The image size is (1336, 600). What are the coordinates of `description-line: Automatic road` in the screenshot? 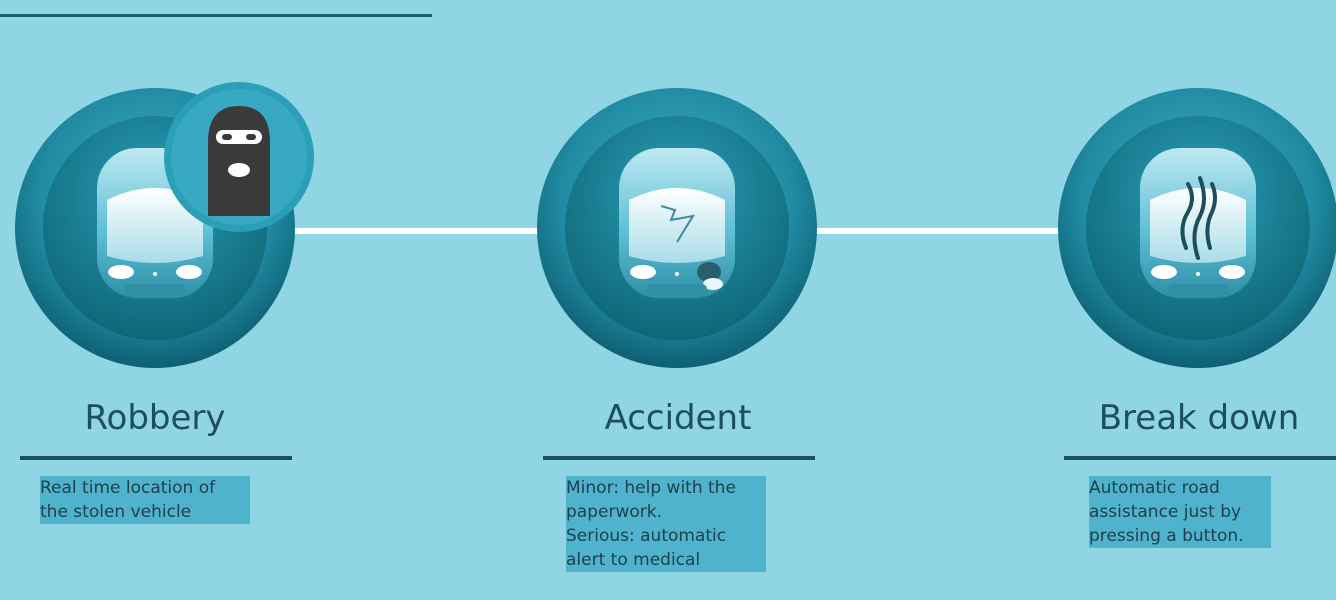 It's located at (1180, 488).